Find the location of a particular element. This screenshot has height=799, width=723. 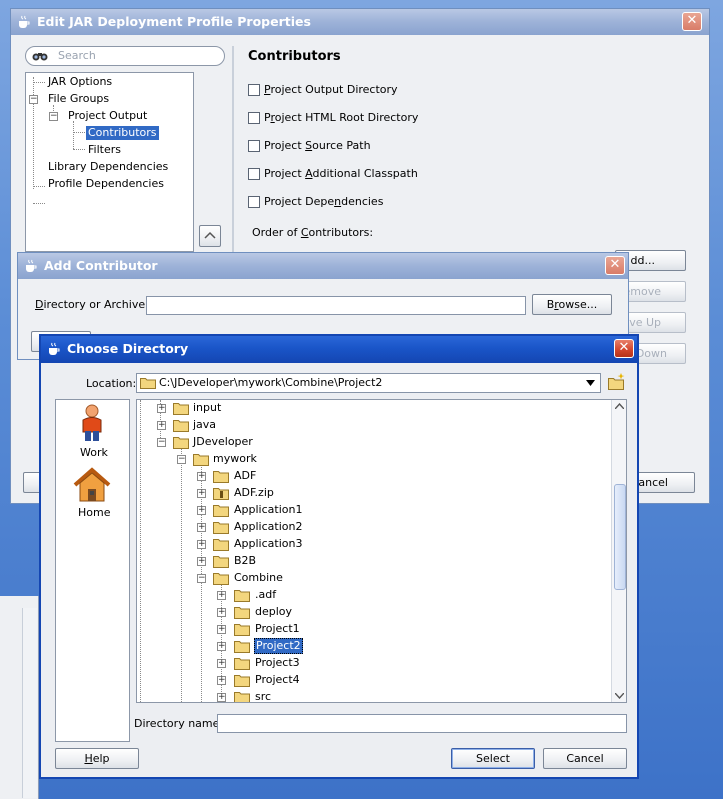

nav-item-project-output: Project Output is located at coordinates (107, 116).